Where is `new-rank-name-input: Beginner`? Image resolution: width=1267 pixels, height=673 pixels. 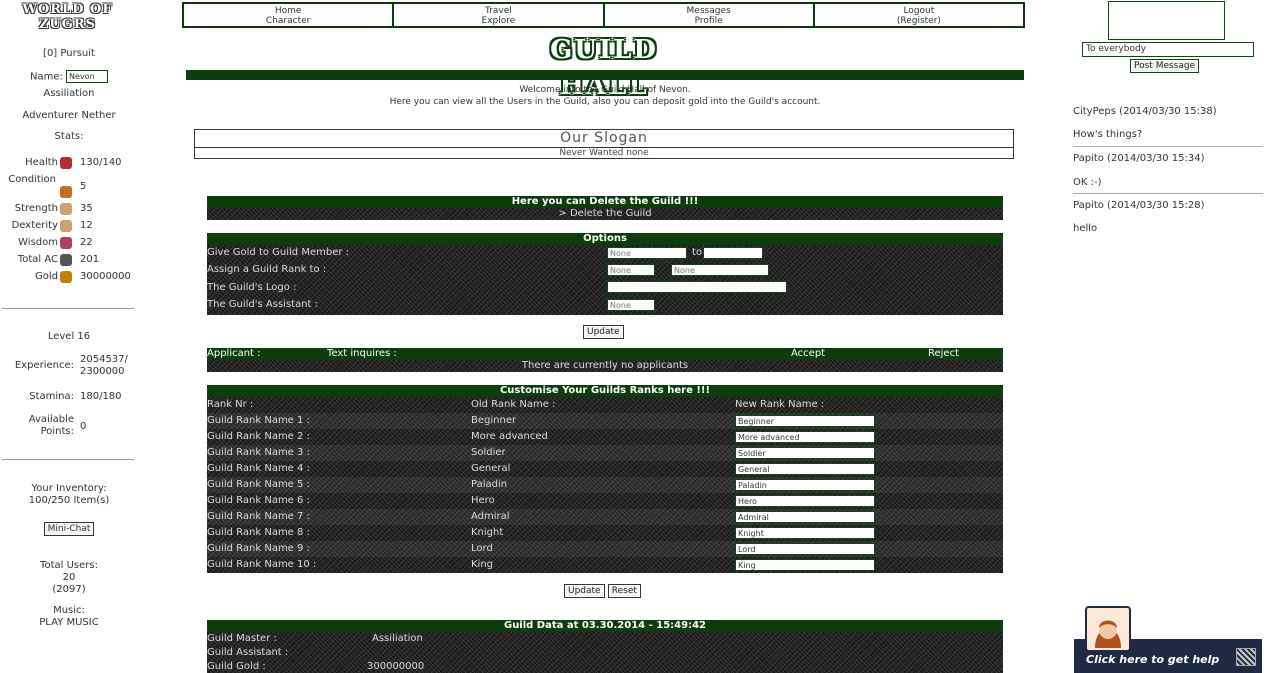 new-rank-name-input: Beginner is located at coordinates (805, 421).